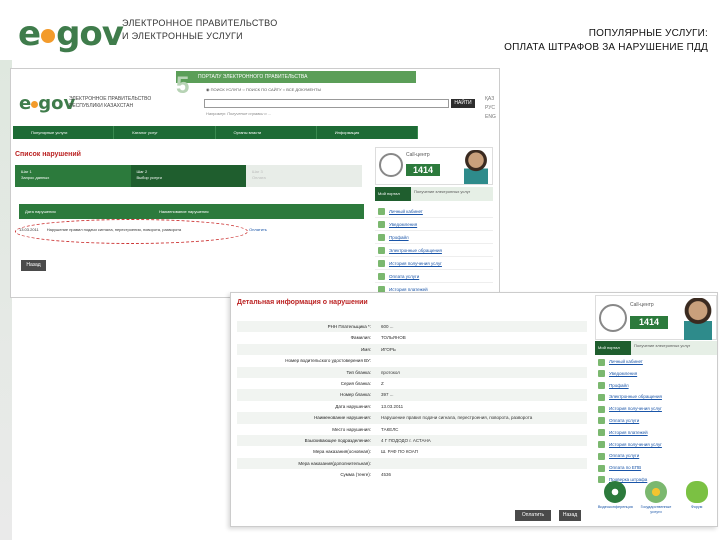 Image resolution: width=720 pixels, height=540 pixels. I want to click on badge-forum: Форум, so click(697, 497).